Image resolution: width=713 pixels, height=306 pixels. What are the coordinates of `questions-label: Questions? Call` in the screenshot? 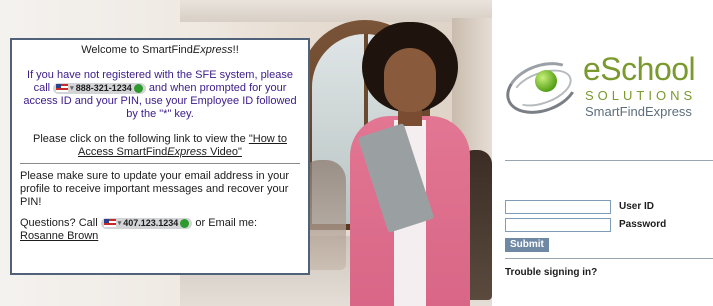 It's located at (59, 223).